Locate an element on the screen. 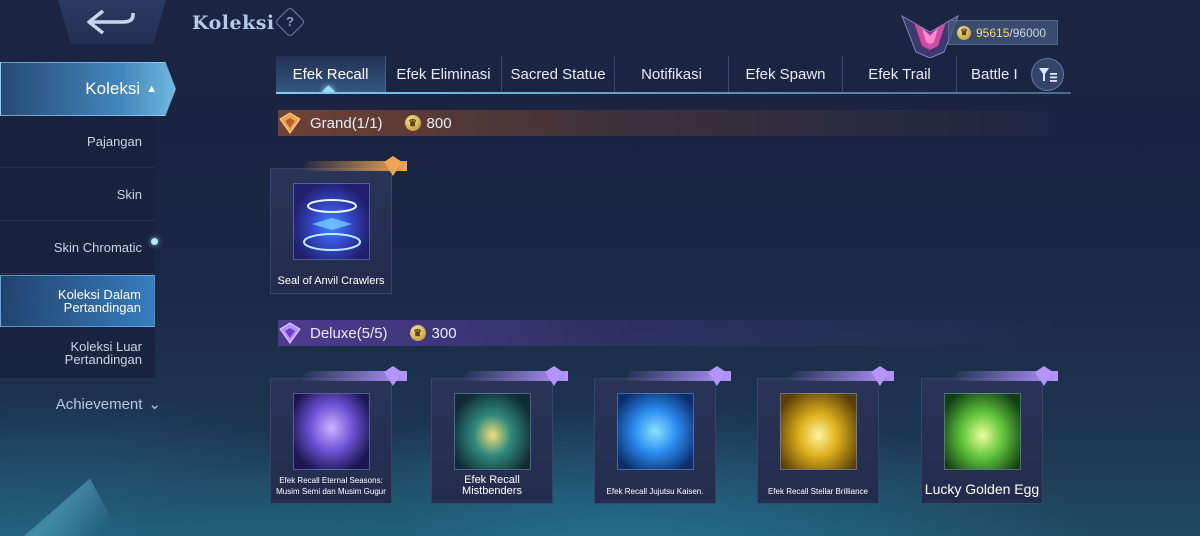 The width and height of the screenshot is (1200, 536). tab-battle: Battle I is located at coordinates (990, 74).